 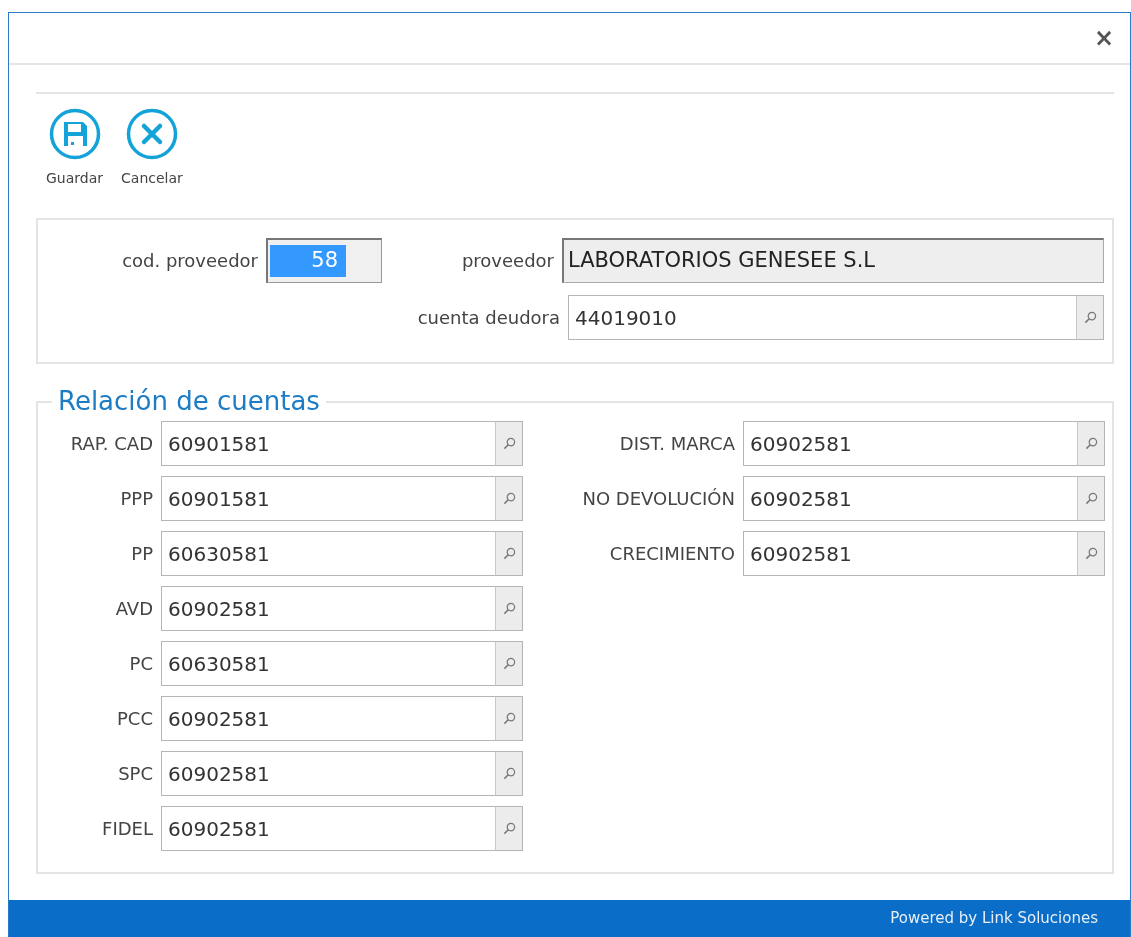 I want to click on status-text: Powered by Link Soluciones, so click(x=994, y=919).